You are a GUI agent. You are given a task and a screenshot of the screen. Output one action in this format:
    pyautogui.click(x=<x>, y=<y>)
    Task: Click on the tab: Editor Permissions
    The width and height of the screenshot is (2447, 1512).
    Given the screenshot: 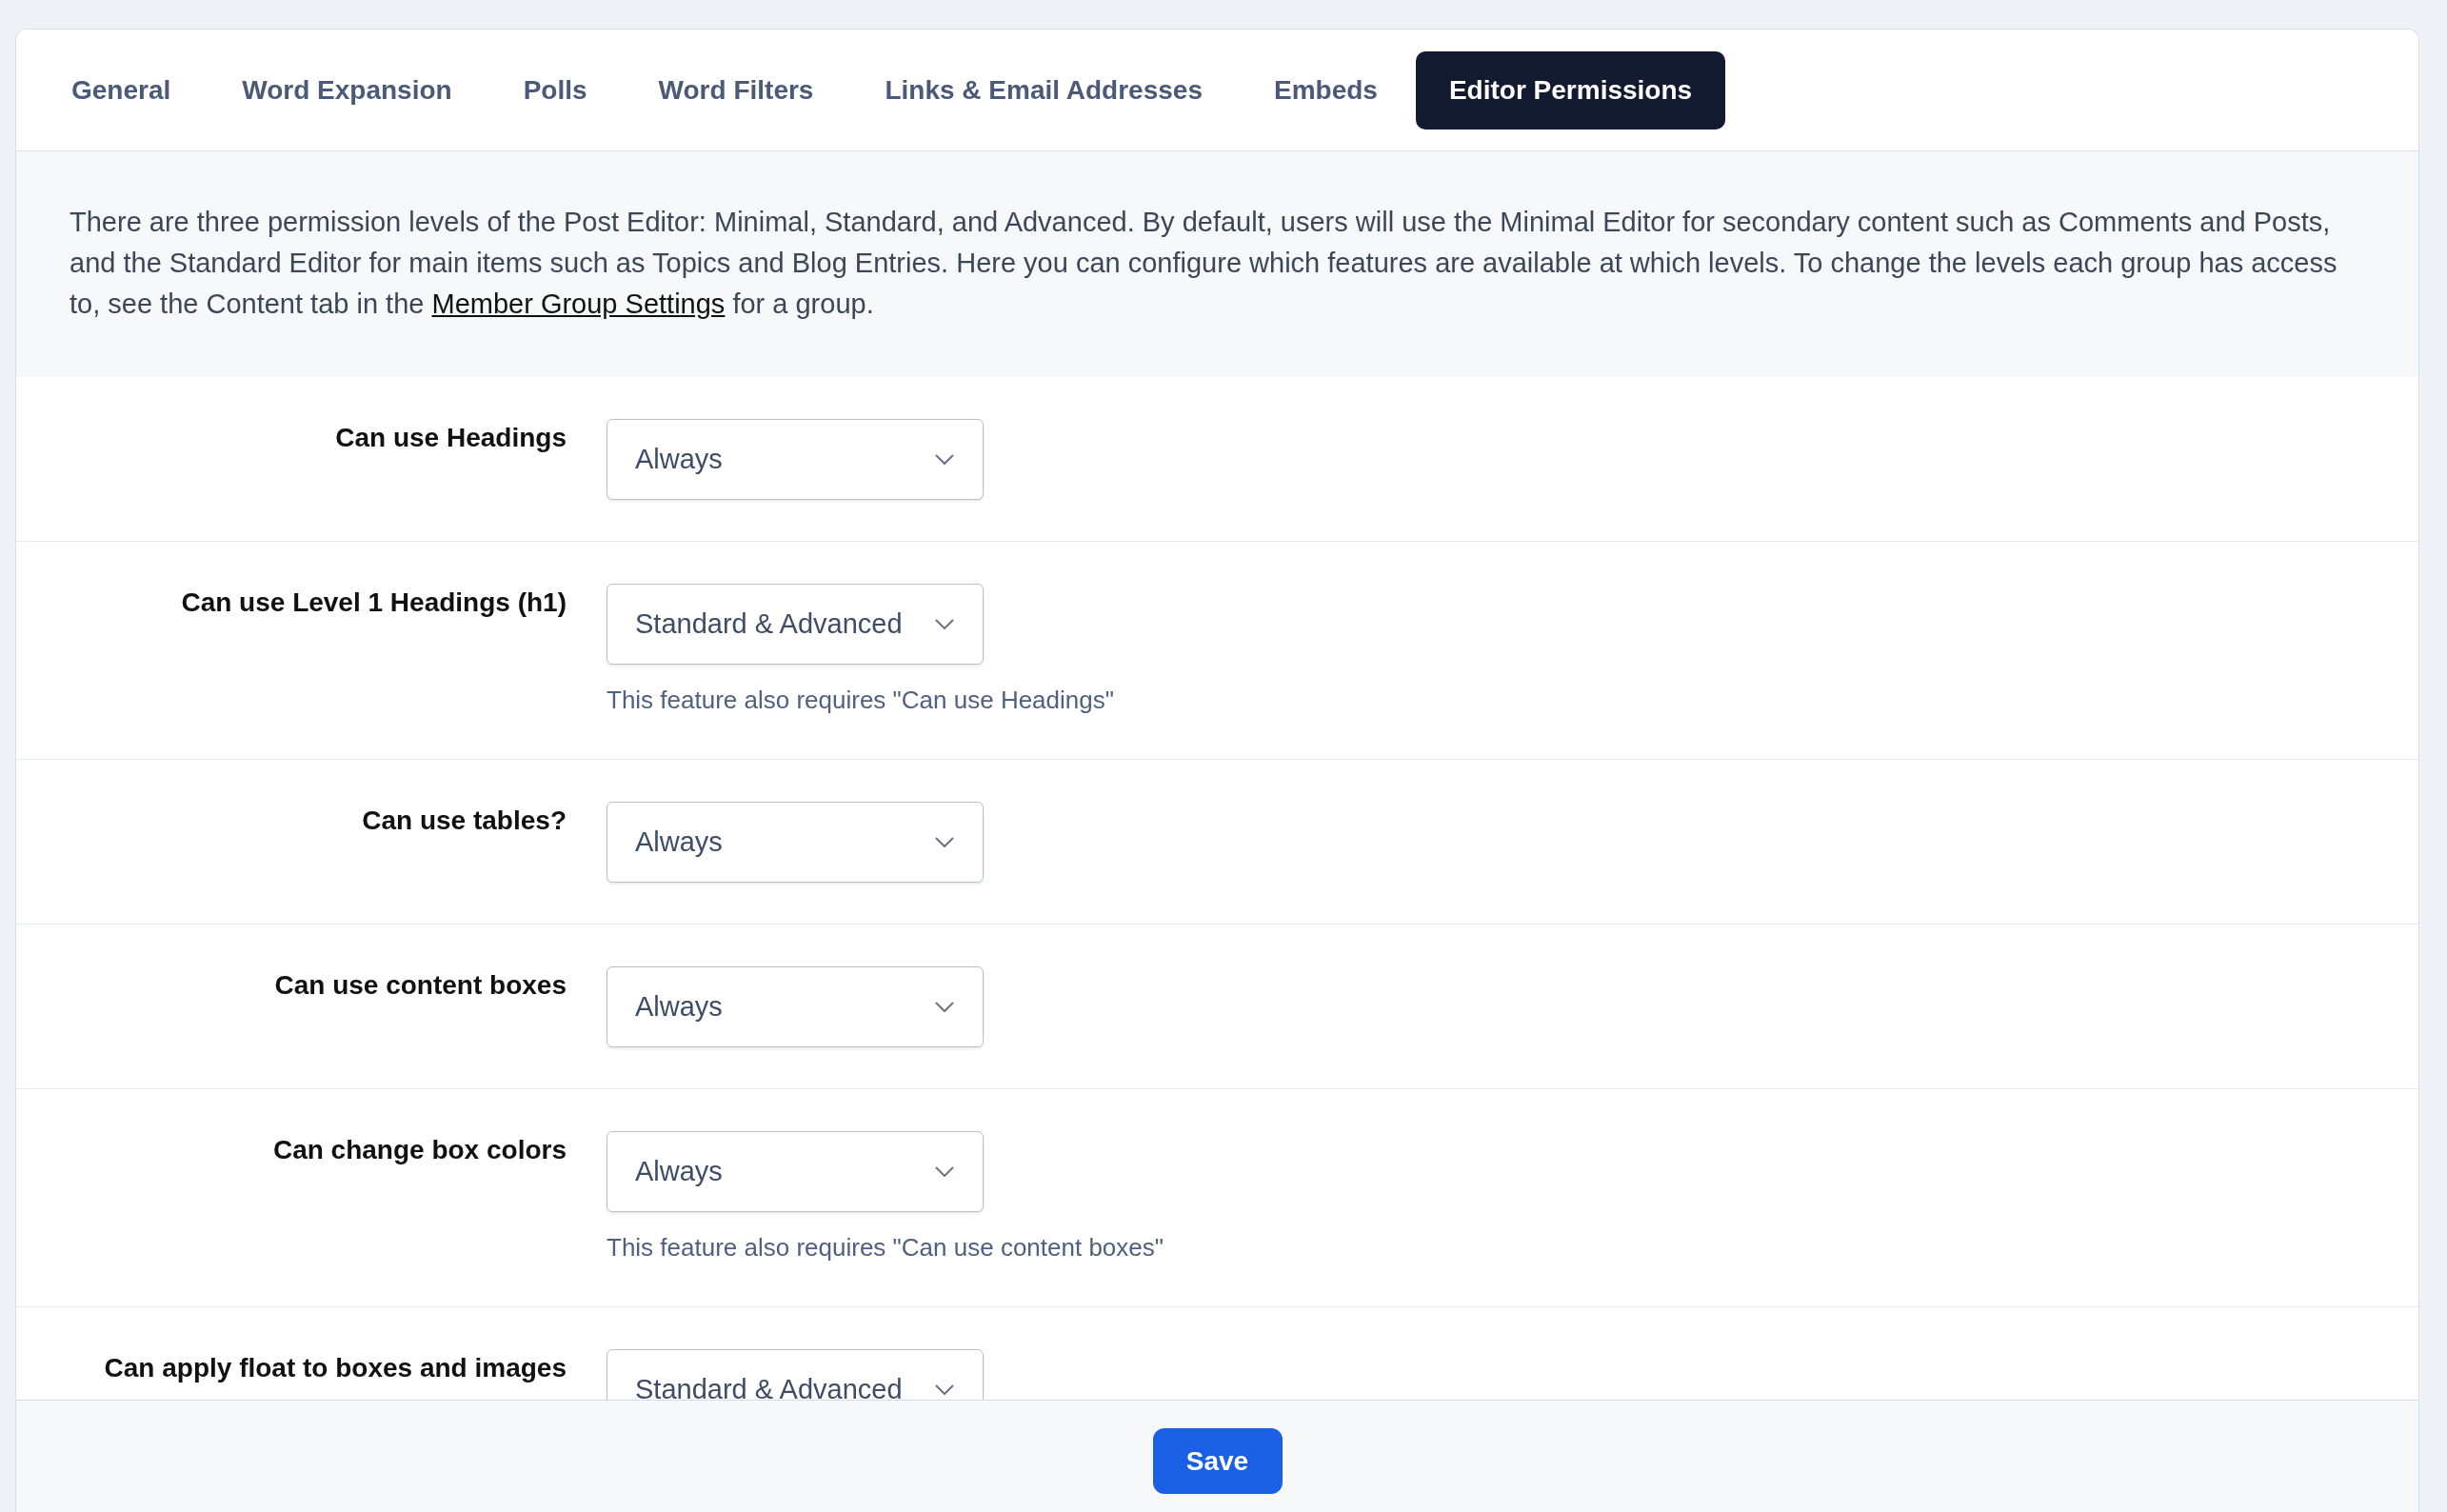 What is the action you would take?
    pyautogui.click(x=1570, y=90)
    